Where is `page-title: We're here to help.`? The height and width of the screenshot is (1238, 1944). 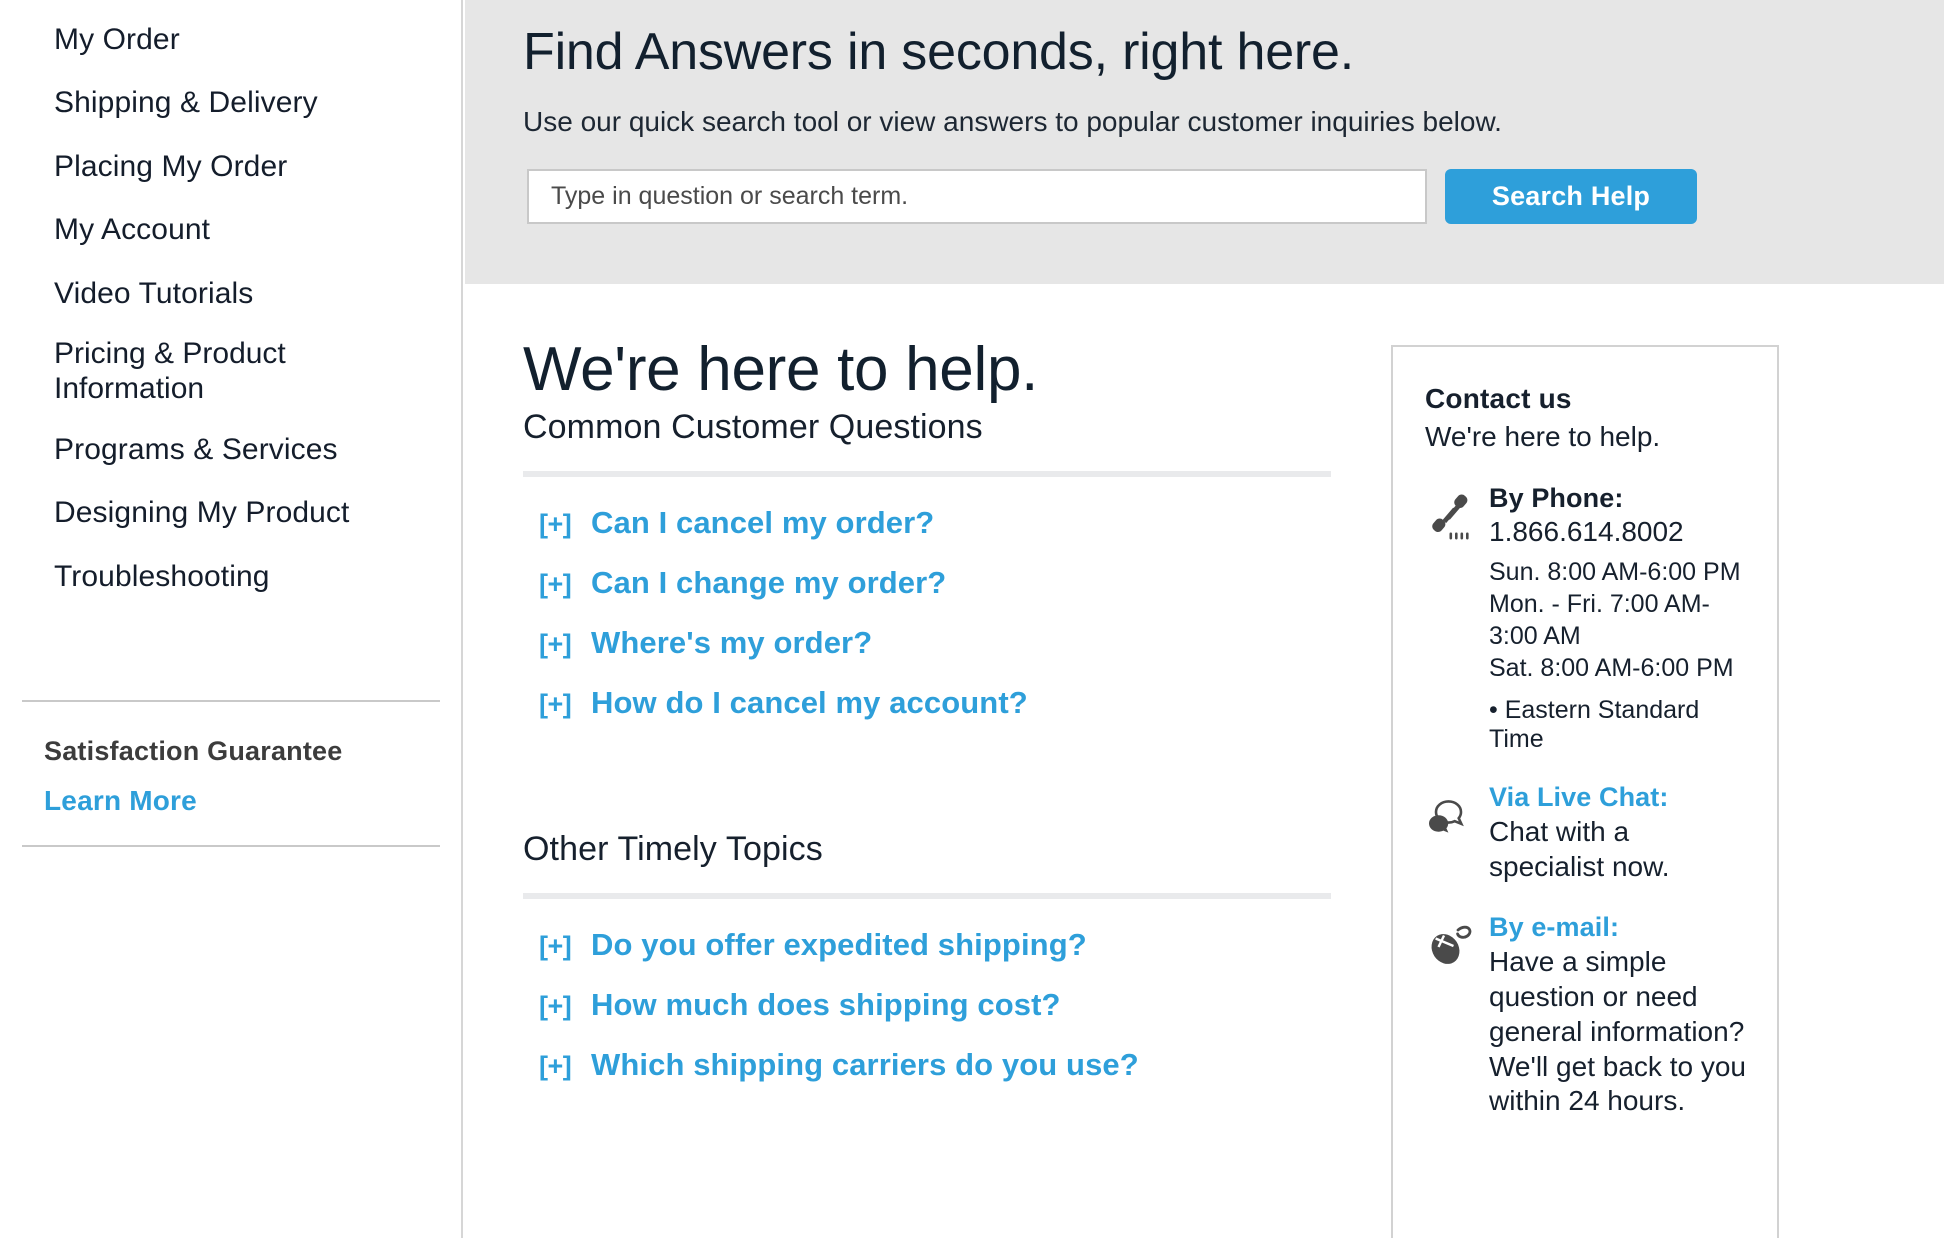 page-title: We're here to help. is located at coordinates (781, 369).